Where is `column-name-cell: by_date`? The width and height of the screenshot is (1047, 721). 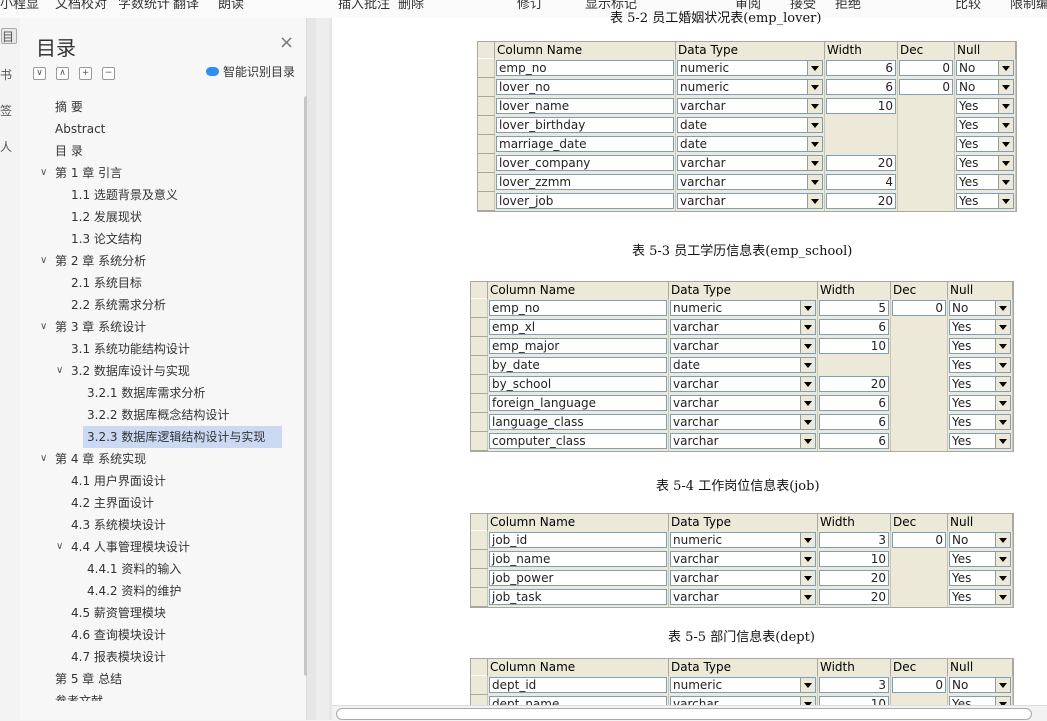
column-name-cell: by_date is located at coordinates (578, 365).